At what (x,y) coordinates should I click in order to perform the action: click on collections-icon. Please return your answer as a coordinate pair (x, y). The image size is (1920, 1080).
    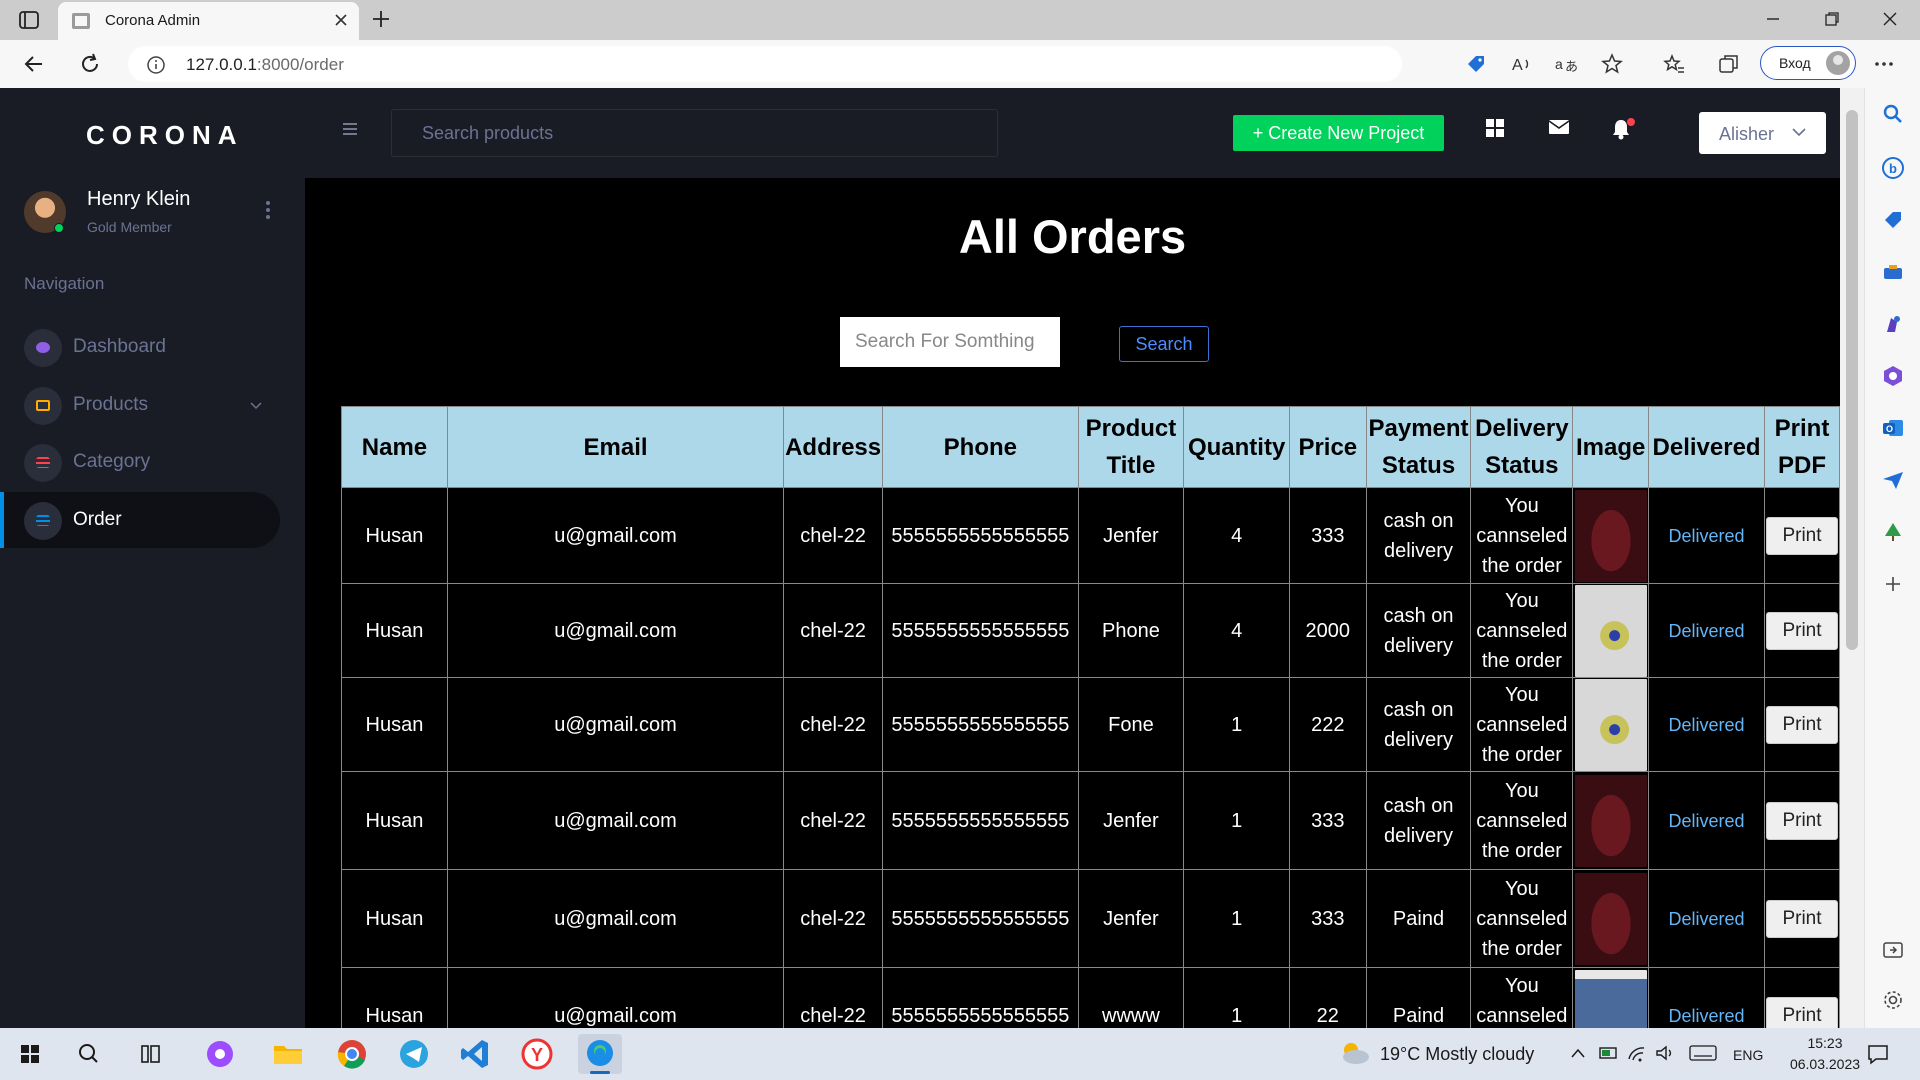
    Looking at the image, I should click on (1729, 64).